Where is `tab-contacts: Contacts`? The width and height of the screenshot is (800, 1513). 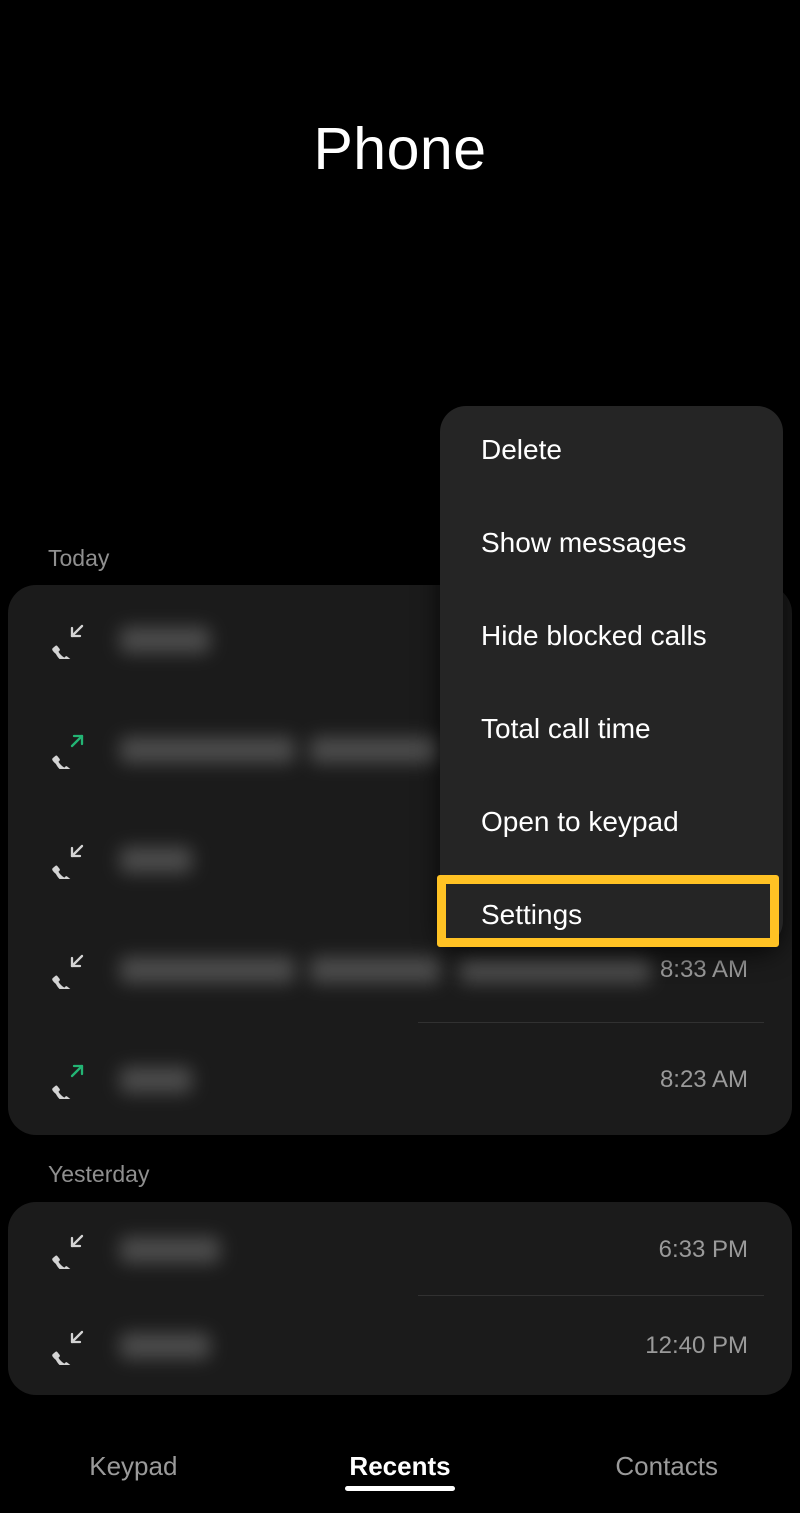 tab-contacts: Contacts is located at coordinates (666, 1466).